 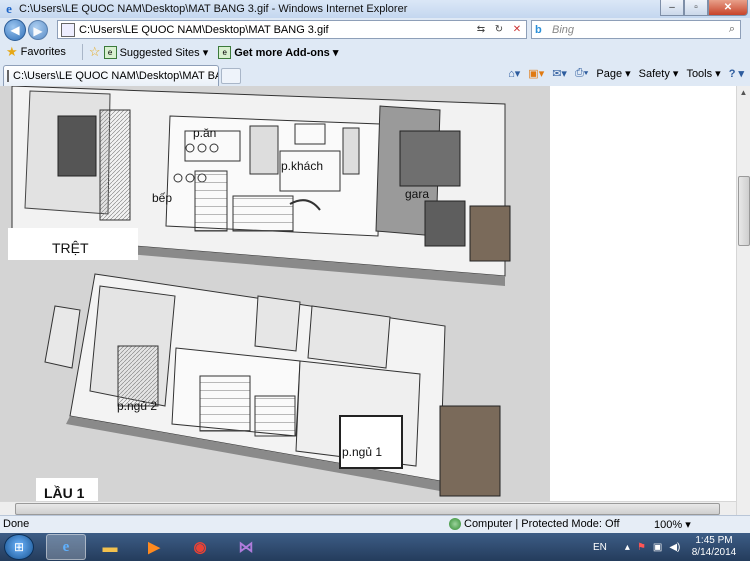 I want to click on security-zone: Computer | Protected Mode: Off, so click(x=534, y=524).